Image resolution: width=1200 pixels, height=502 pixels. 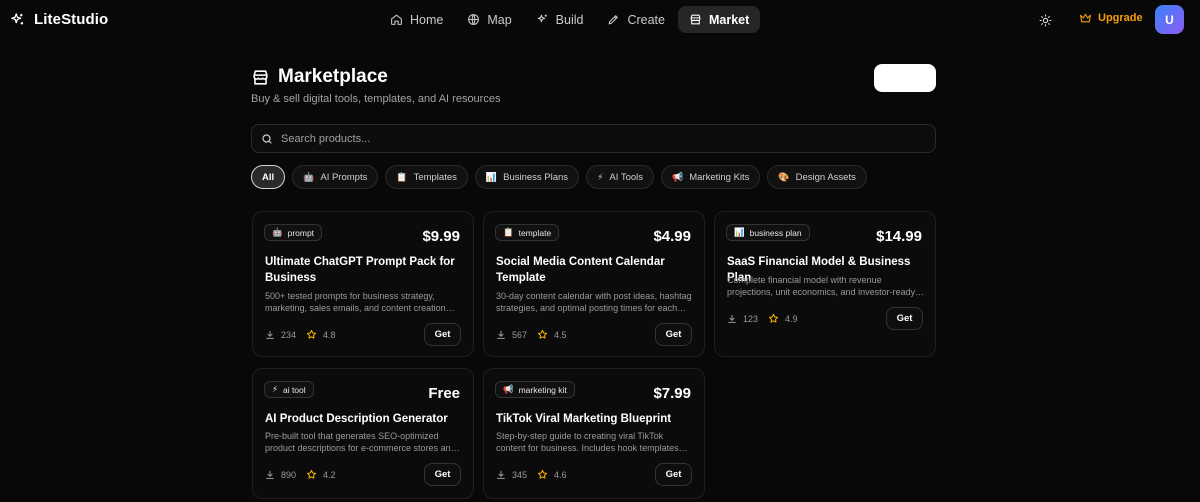 I want to click on pen-icon, so click(x=613, y=19).